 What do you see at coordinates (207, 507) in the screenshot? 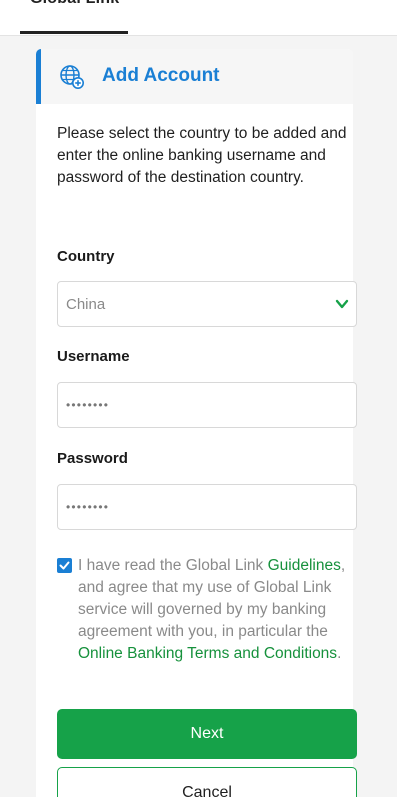
I see `password-input: ••••••••` at bounding box center [207, 507].